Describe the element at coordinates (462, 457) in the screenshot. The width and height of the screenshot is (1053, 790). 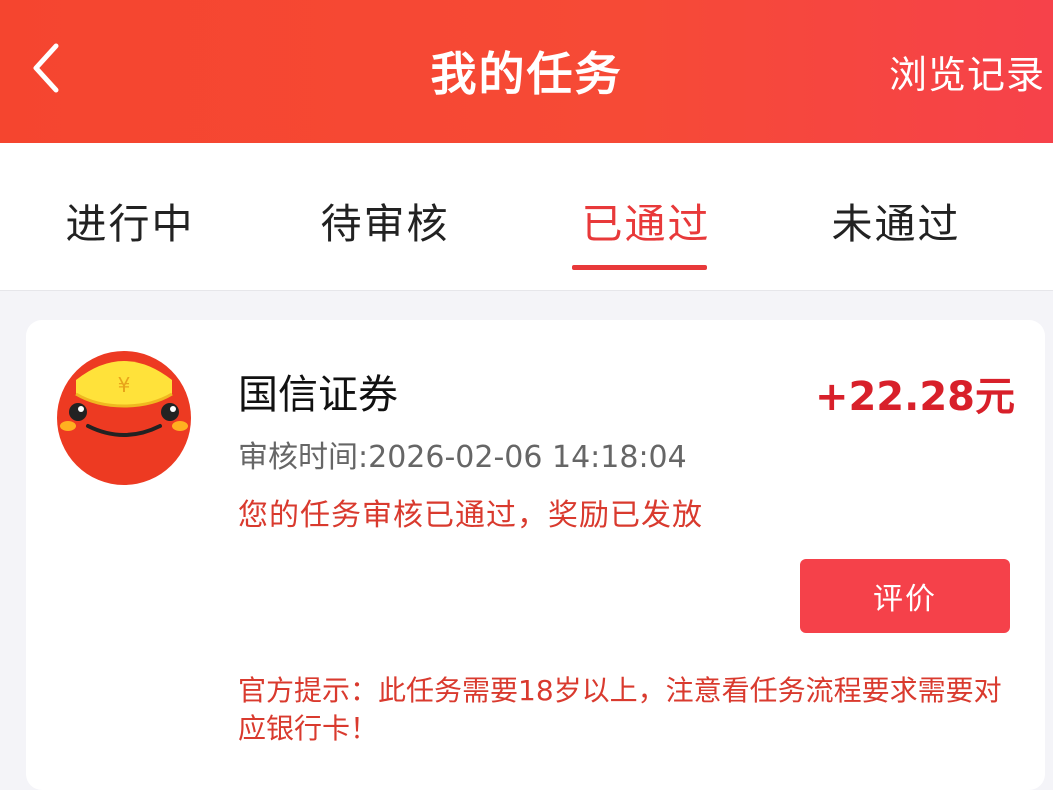
I see `review-time: 审核时间:2026-02-06 14:18:04` at that location.